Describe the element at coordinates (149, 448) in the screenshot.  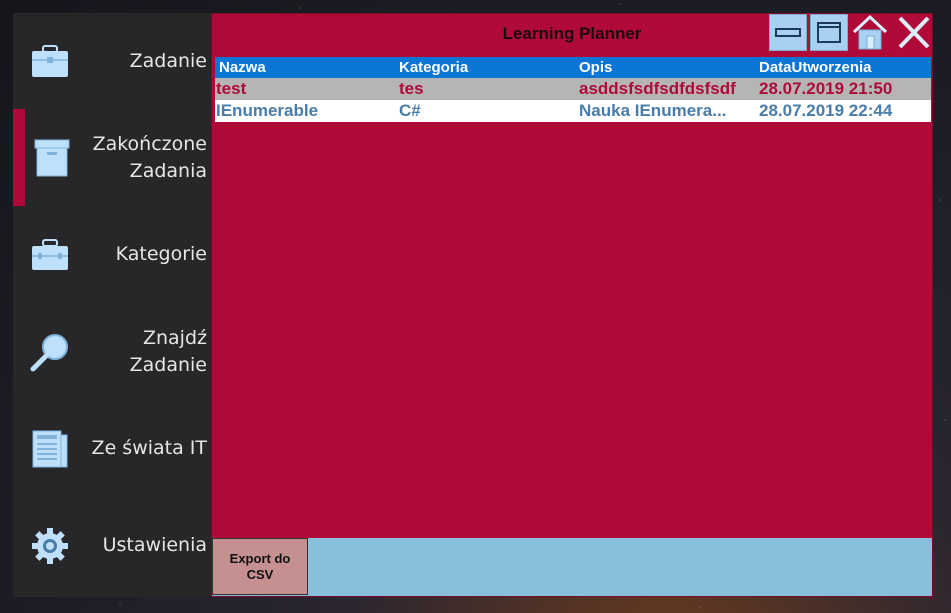
I see `sidebar-item-label: Ze świata IT` at that location.